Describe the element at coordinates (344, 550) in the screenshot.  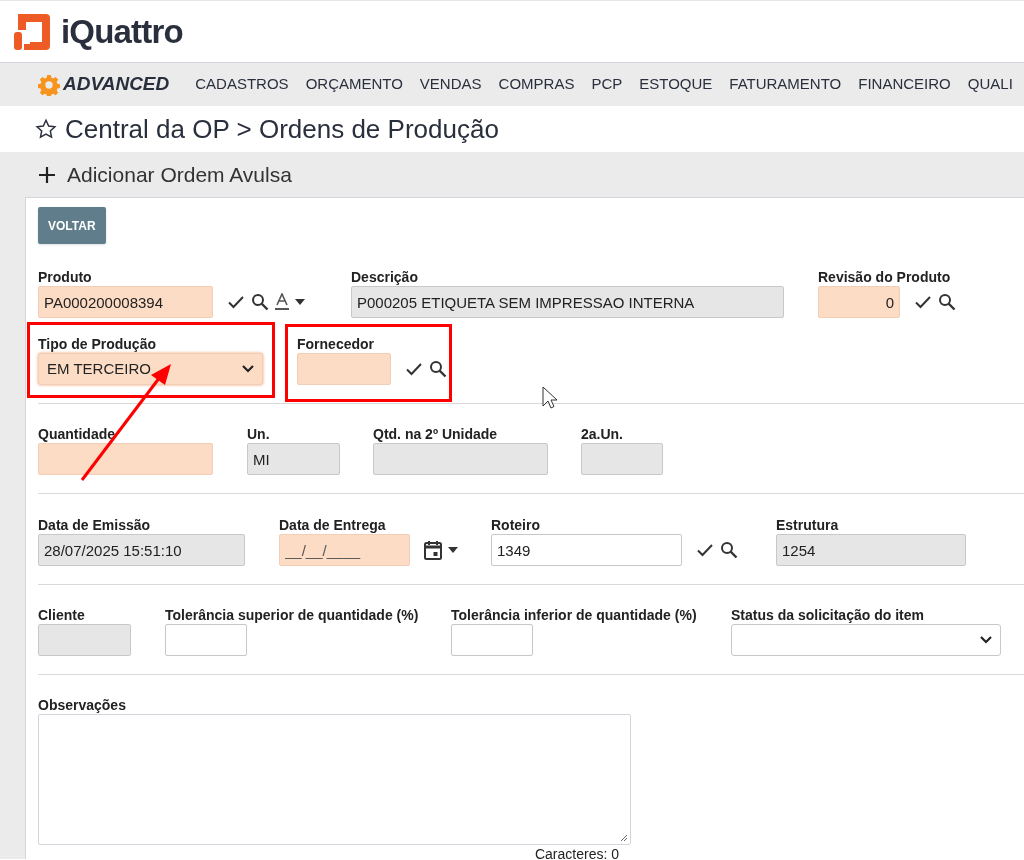
I see `date-input: __/__/____` at that location.